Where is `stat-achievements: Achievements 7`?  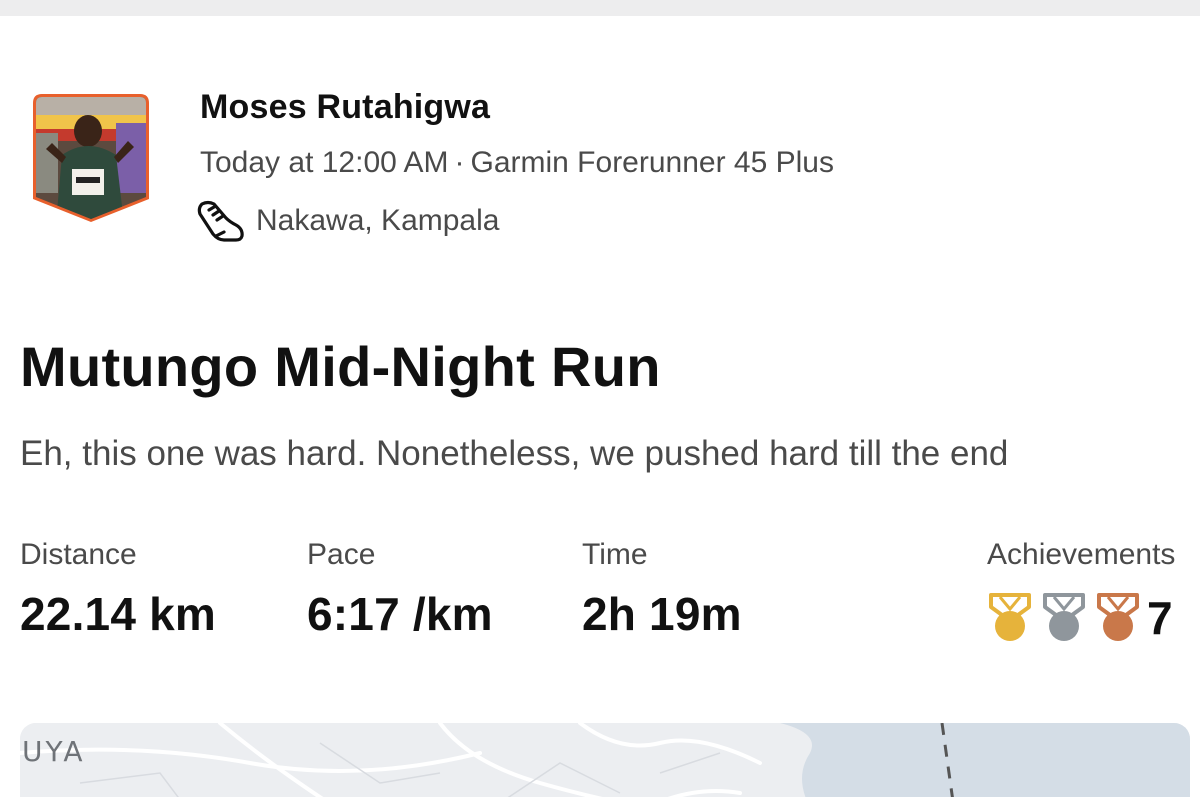 stat-achievements: Achievements 7 is located at coordinates (1081, 590).